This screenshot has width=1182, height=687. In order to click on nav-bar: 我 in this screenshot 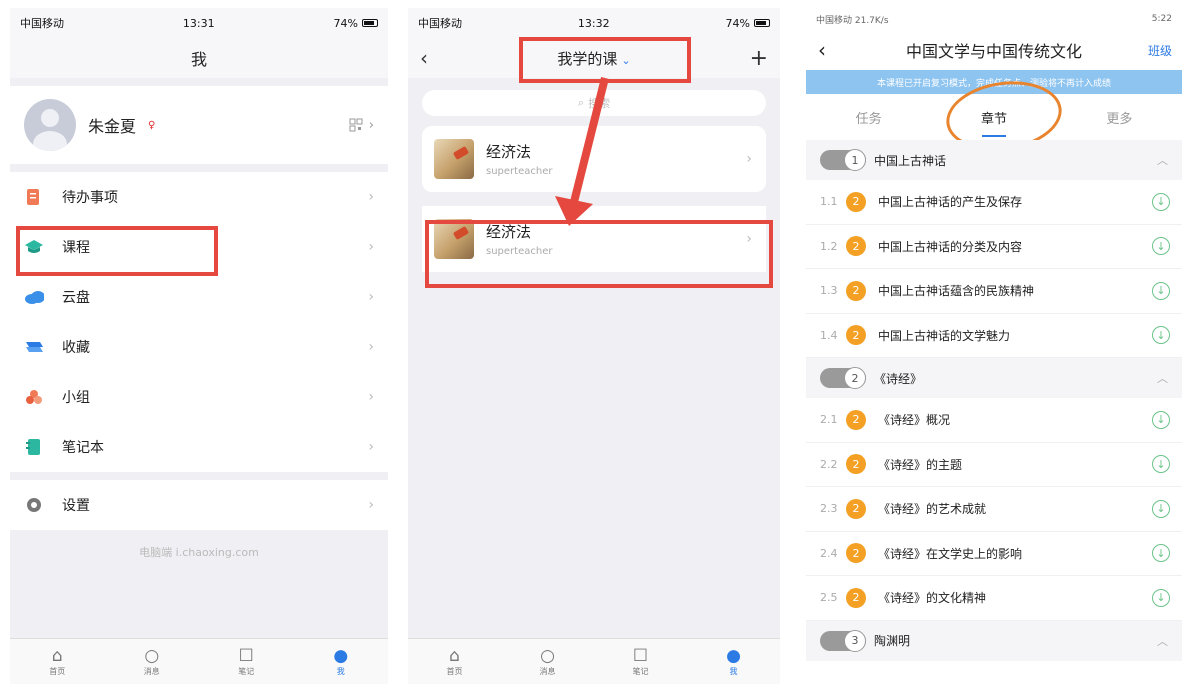, I will do `click(199, 58)`.